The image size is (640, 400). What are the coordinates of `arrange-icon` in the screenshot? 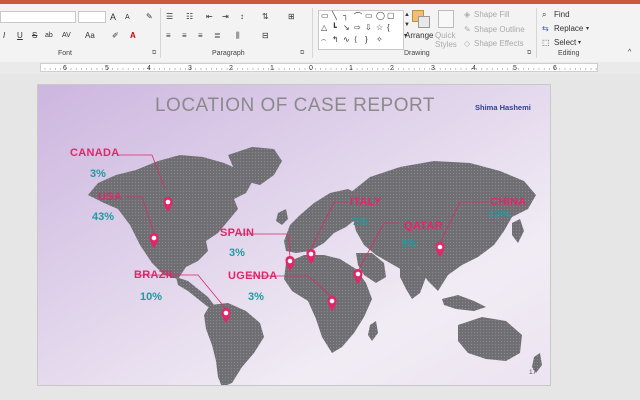 It's located at (421, 19).